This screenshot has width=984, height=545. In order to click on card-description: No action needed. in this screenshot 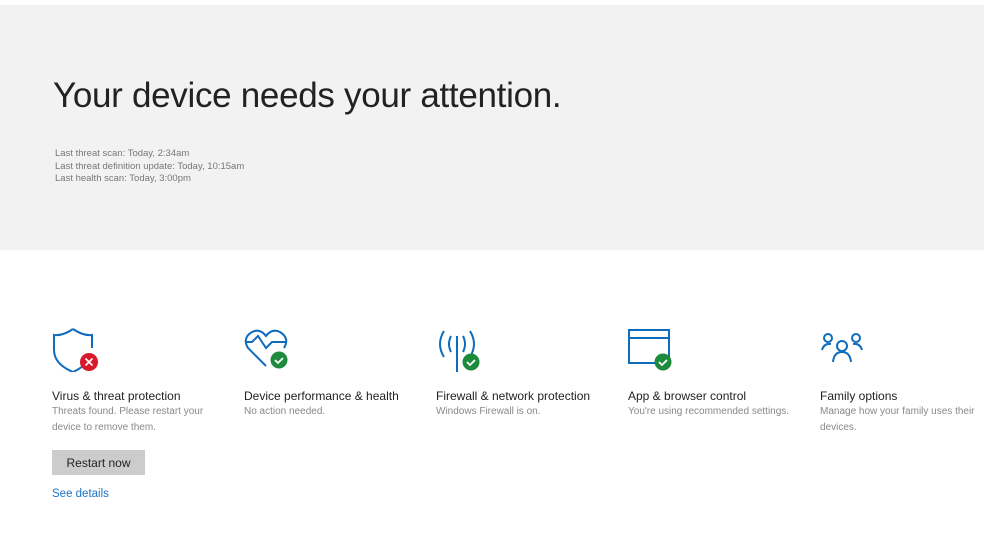, I will do `click(285, 411)`.